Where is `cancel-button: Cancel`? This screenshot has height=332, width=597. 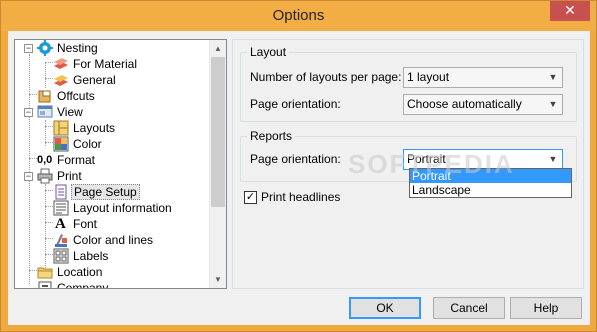 cancel-button: Cancel is located at coordinates (469, 308).